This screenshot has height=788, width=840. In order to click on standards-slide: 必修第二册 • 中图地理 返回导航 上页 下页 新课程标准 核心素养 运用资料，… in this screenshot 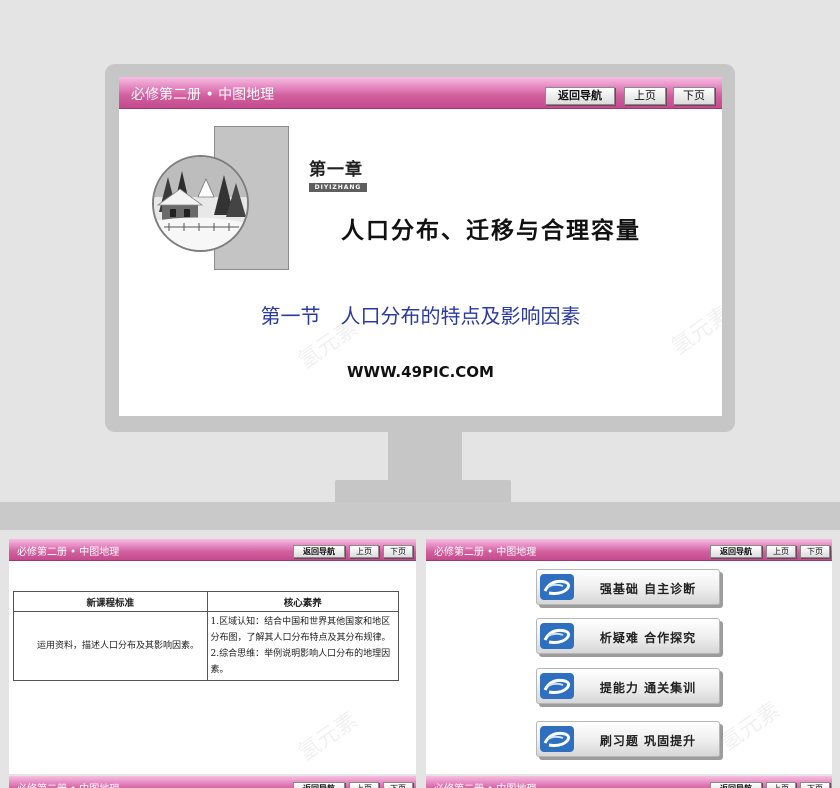, I will do `click(212, 656)`.